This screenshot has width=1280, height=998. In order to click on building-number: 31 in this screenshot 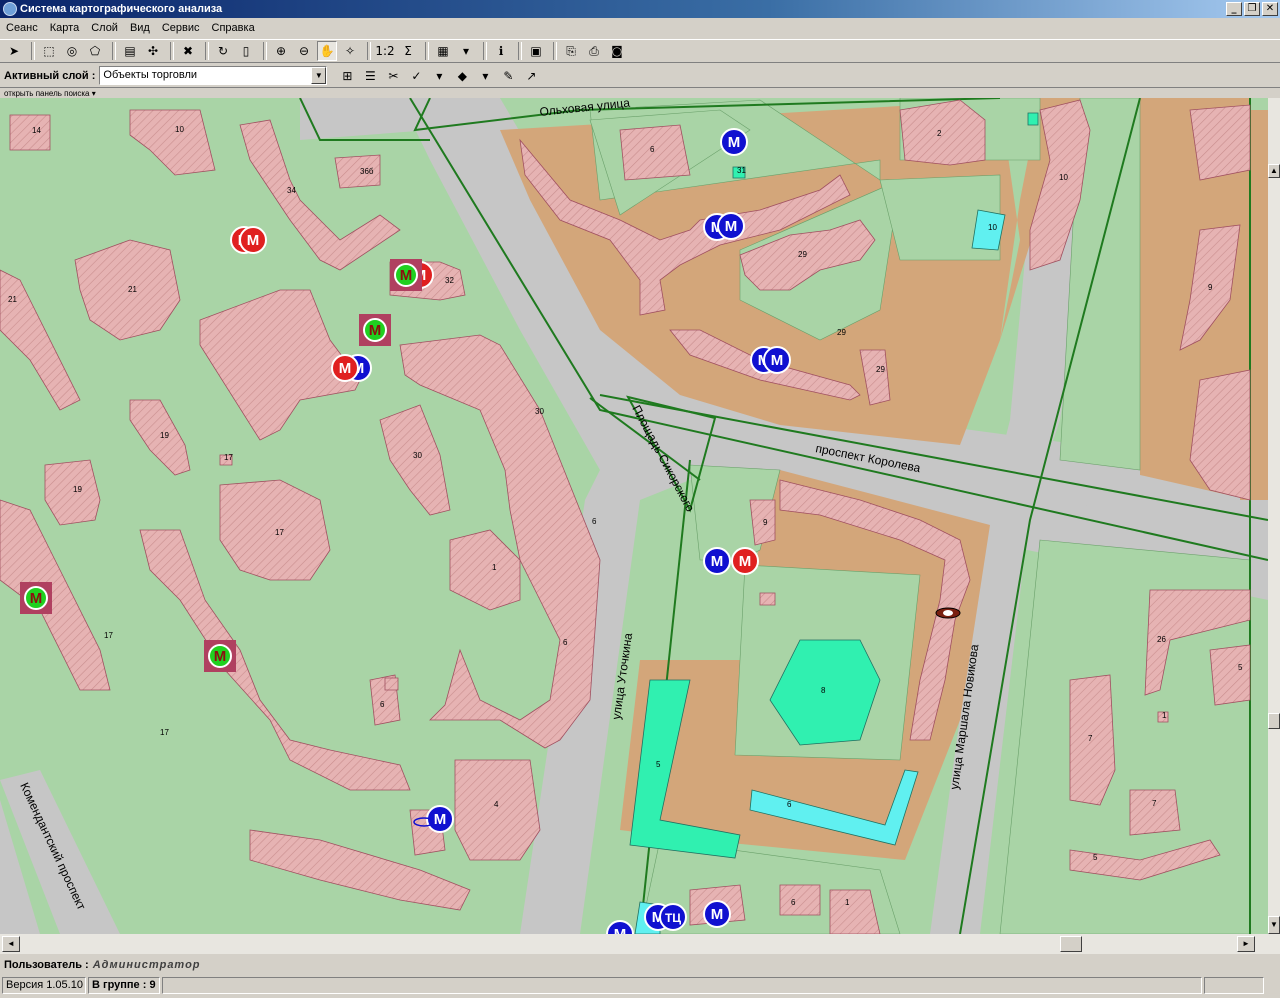, I will do `click(741, 170)`.